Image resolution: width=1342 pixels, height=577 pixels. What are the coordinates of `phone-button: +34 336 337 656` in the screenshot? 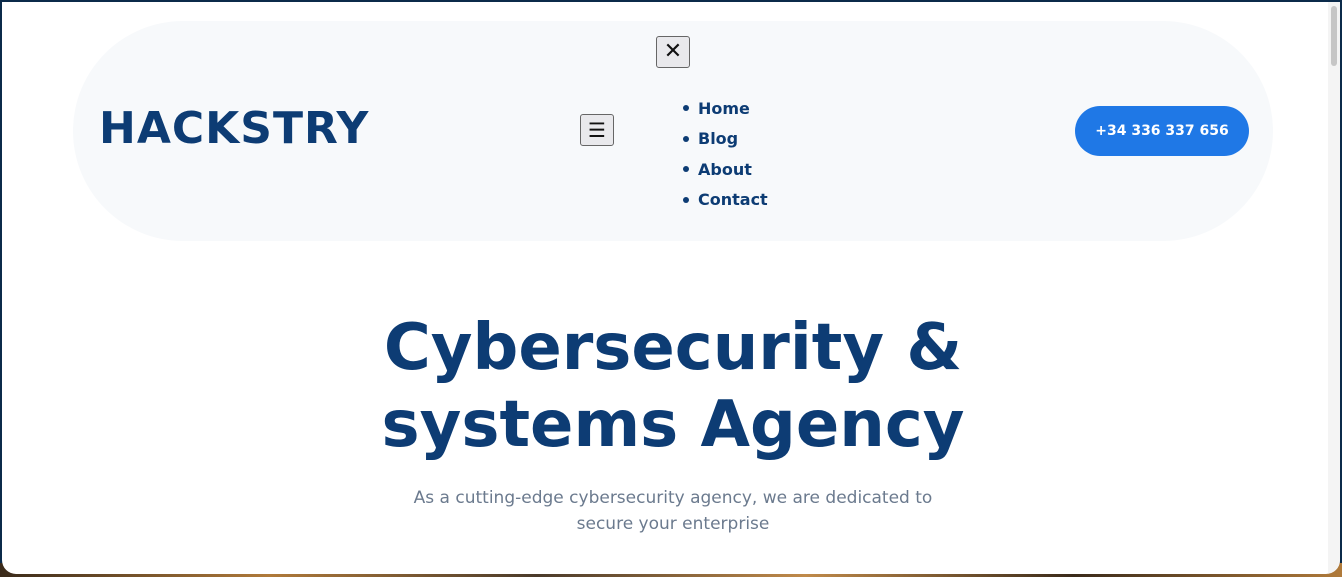 It's located at (1162, 131).